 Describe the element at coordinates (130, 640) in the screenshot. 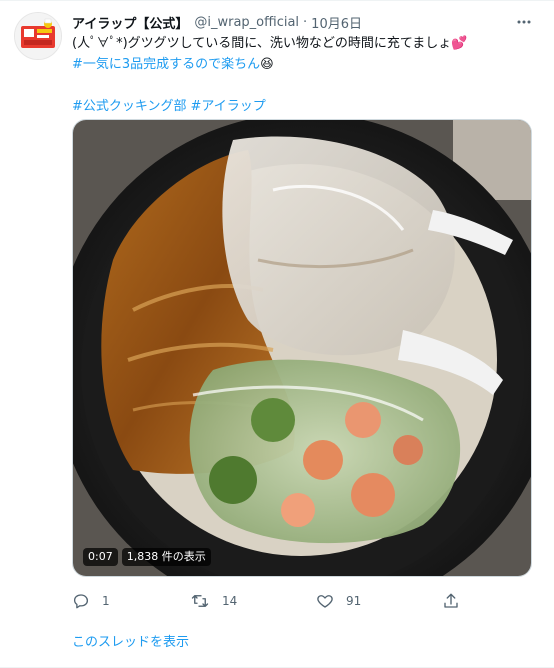

I see `show-thread-link: このスレッドを表示` at that location.